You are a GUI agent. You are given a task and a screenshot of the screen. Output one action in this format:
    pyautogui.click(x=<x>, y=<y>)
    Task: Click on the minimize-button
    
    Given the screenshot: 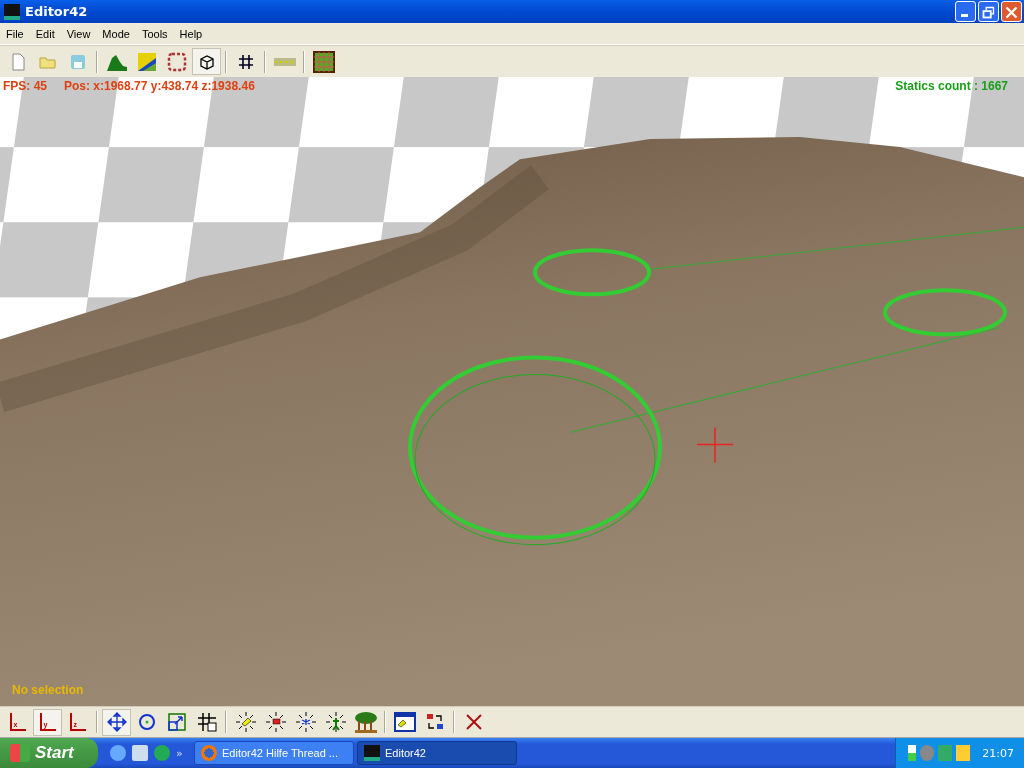 What is the action you would take?
    pyautogui.click(x=965, y=11)
    